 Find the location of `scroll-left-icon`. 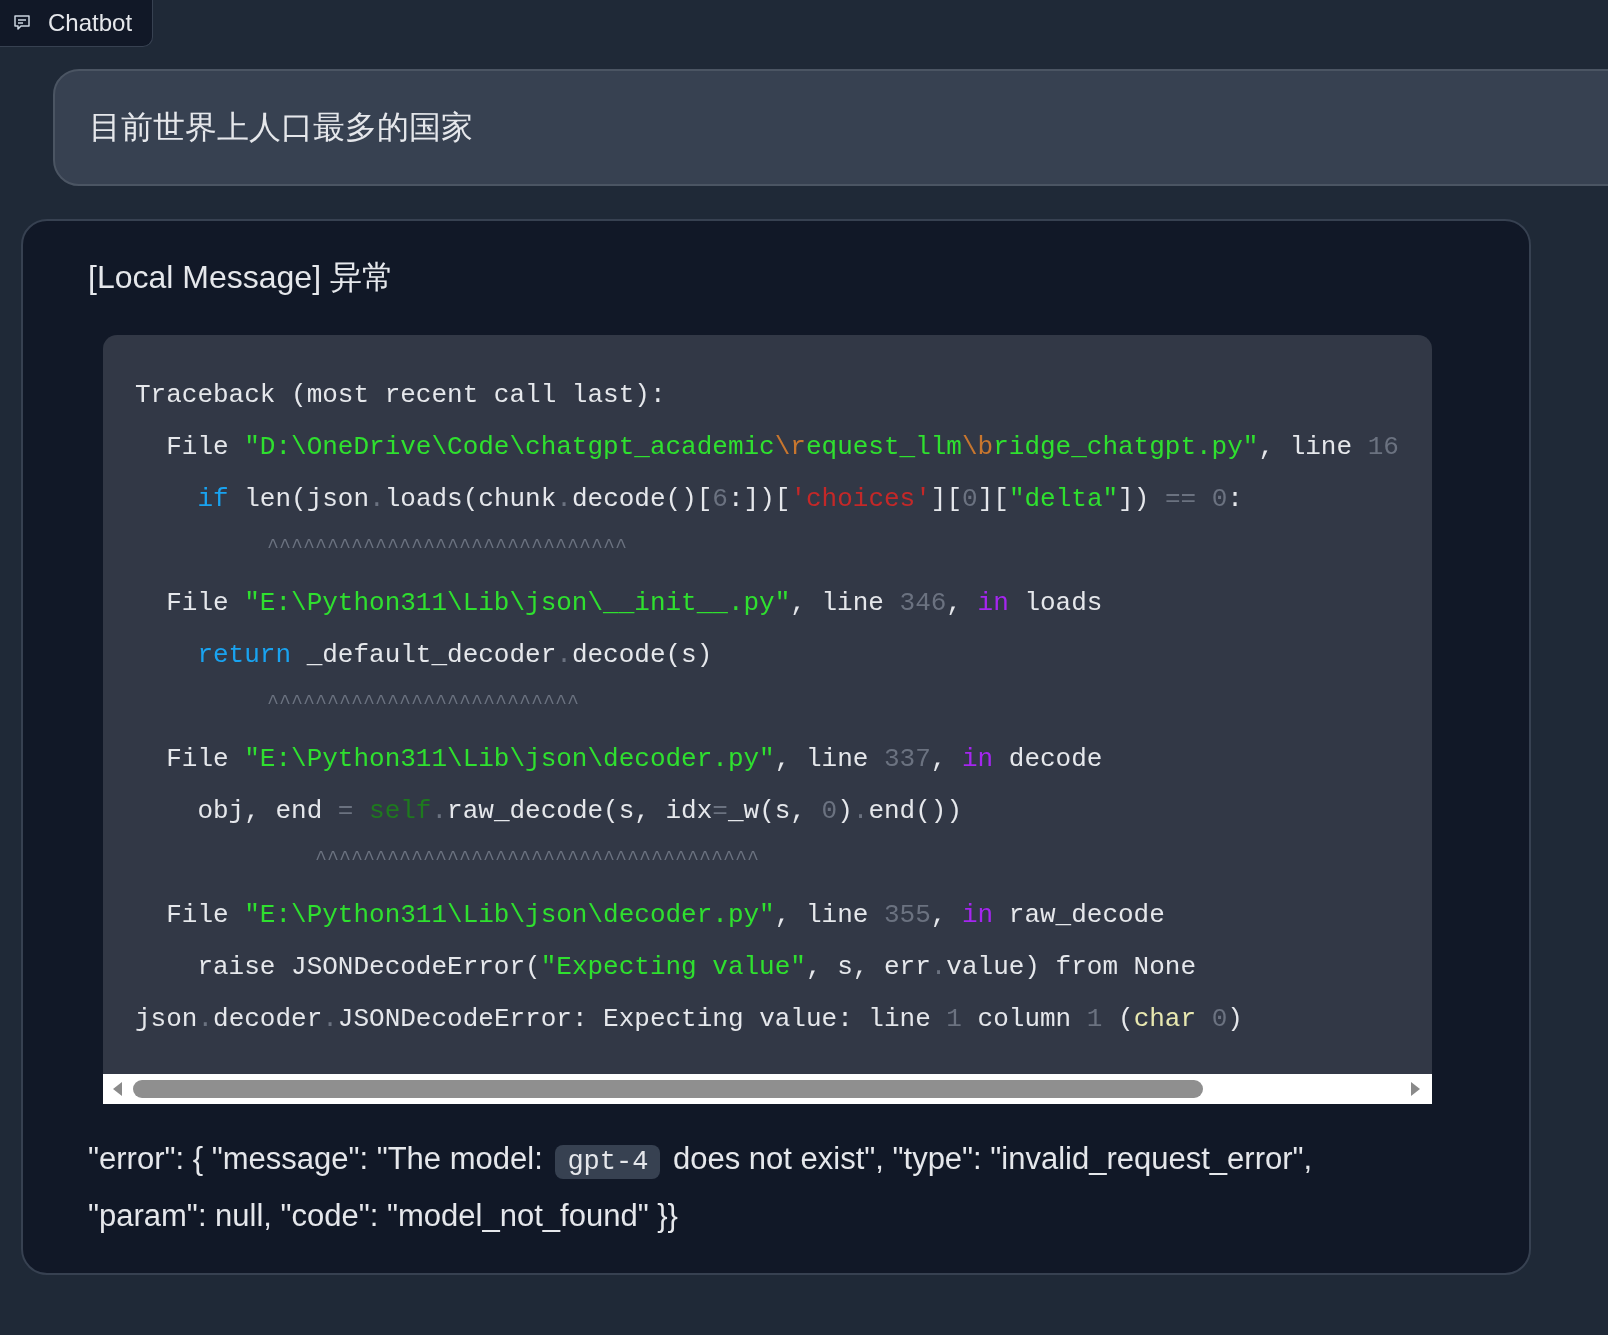

scroll-left-icon is located at coordinates (118, 1089).